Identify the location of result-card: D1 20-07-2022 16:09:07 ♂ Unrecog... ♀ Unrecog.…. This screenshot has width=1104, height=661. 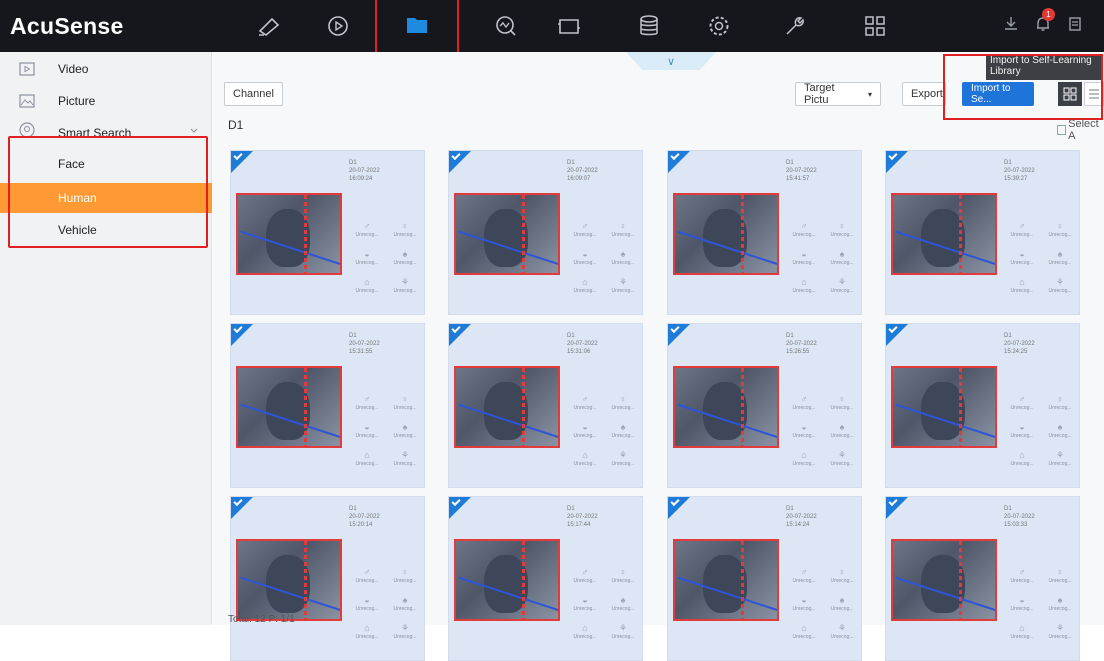
(545, 232).